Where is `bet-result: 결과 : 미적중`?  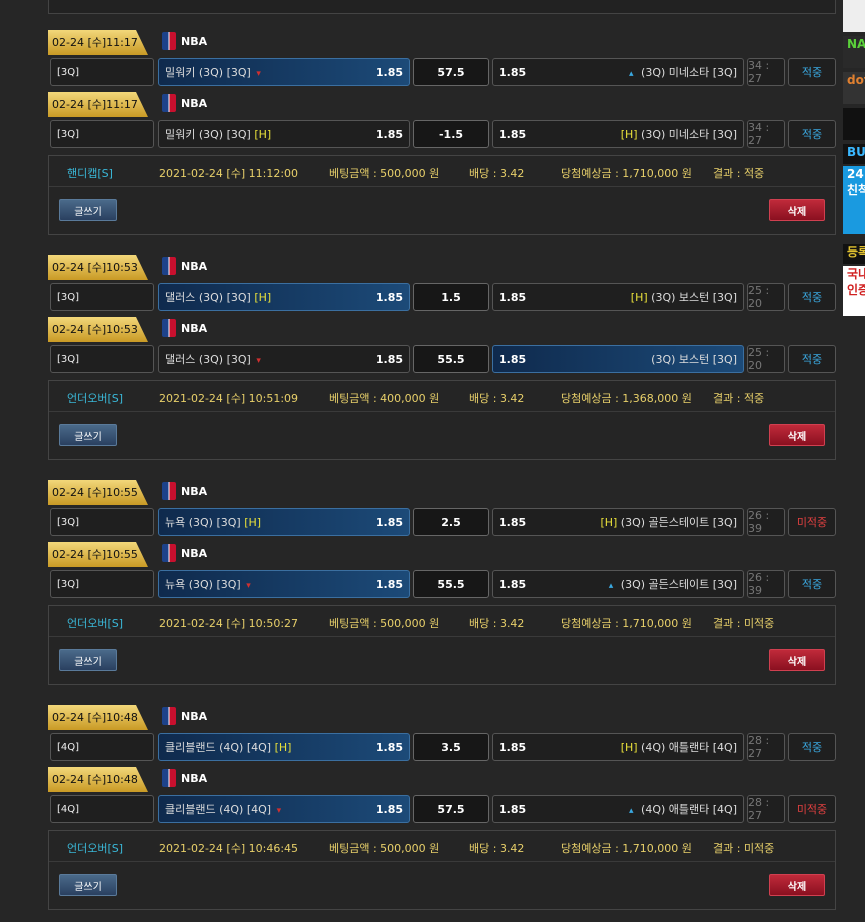 bet-result: 결과 : 미적중 is located at coordinates (744, 848).